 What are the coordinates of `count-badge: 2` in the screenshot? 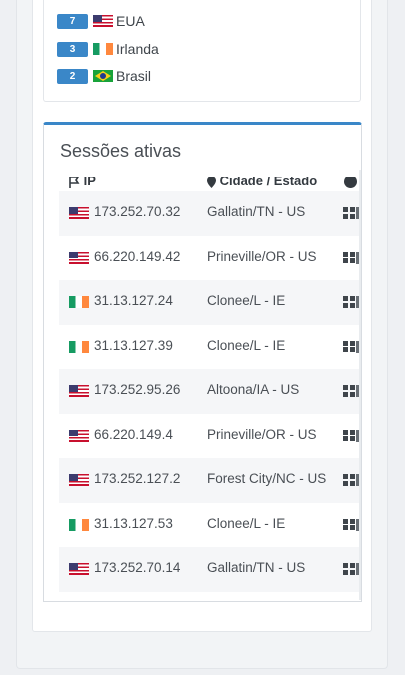 It's located at (72, 76).